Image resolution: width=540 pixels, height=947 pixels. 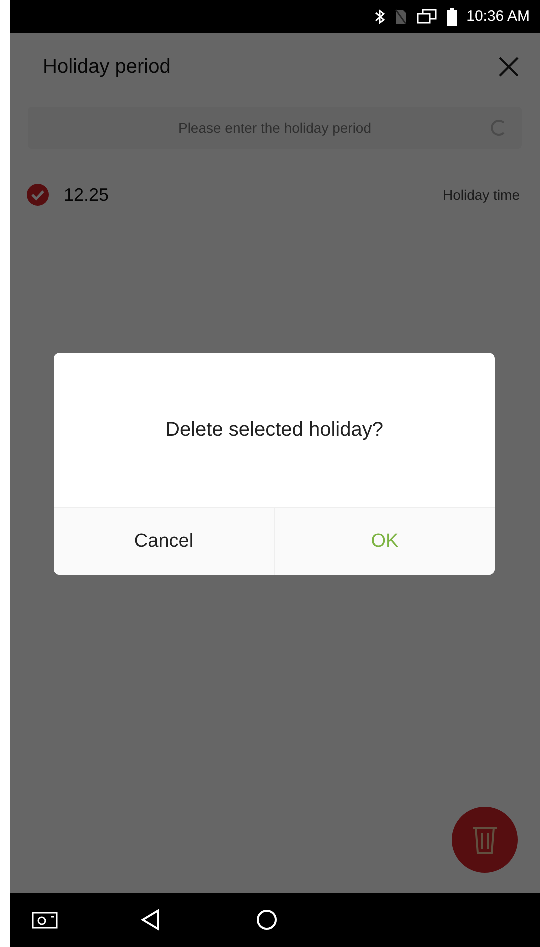 I want to click on home-icon, so click(x=267, y=920).